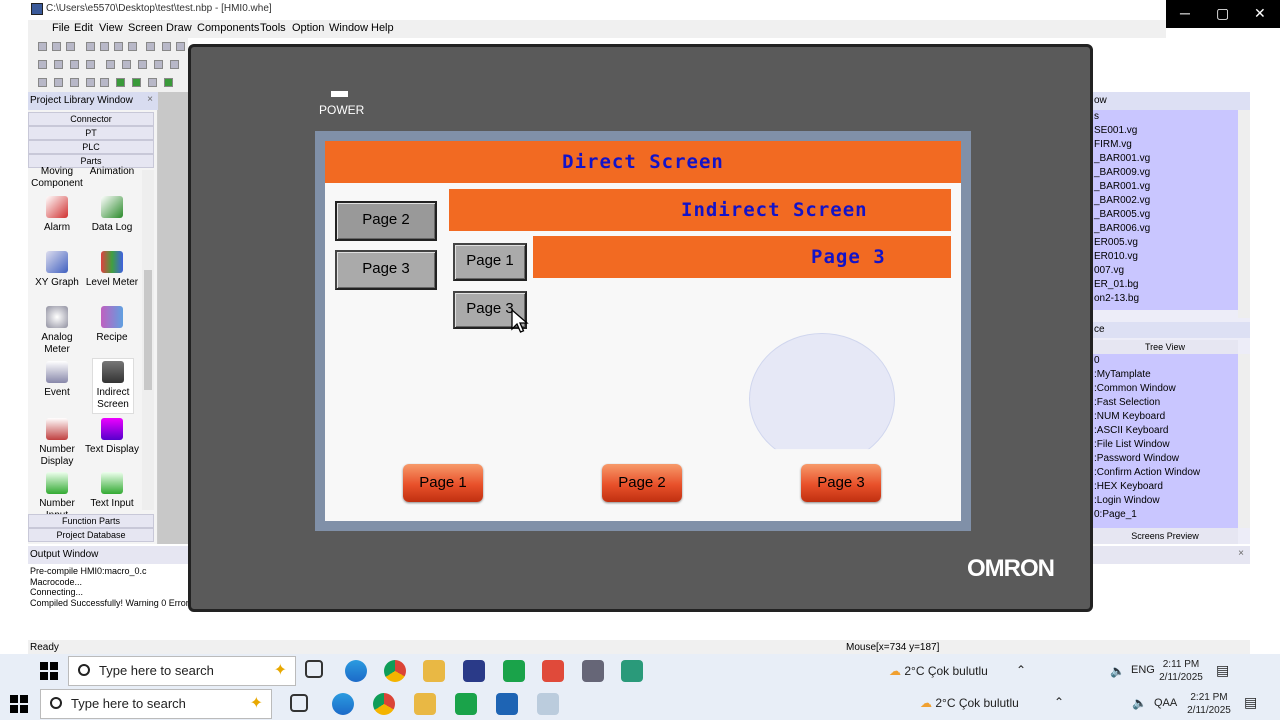 The height and width of the screenshot is (720, 1280). What do you see at coordinates (91, 133) in the screenshot?
I see `category-pt: PT` at bounding box center [91, 133].